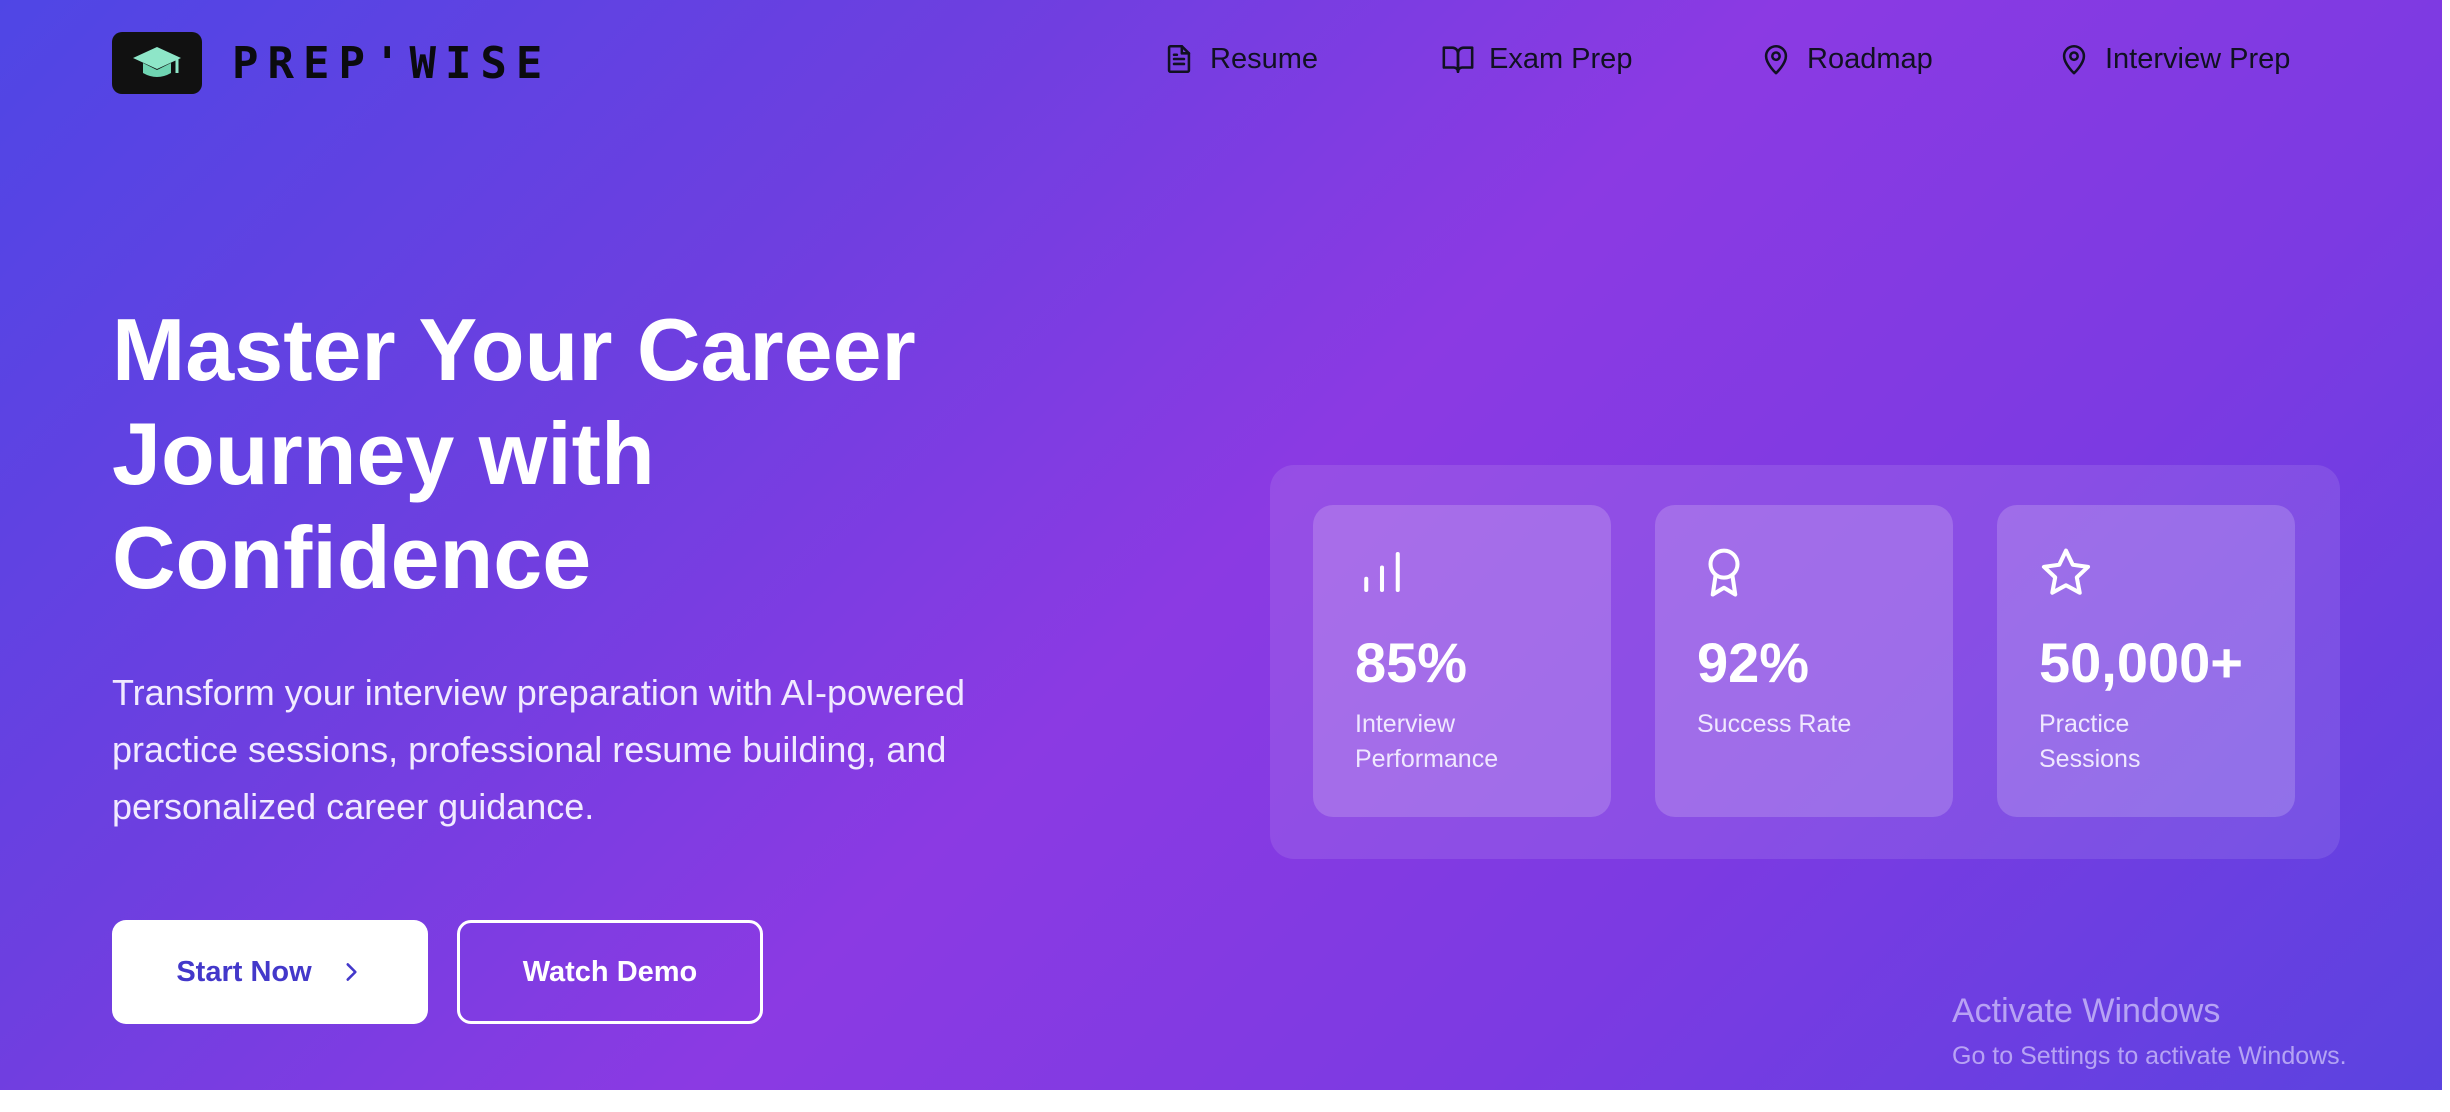  I want to click on nav-label: Roadmap, so click(1870, 58).